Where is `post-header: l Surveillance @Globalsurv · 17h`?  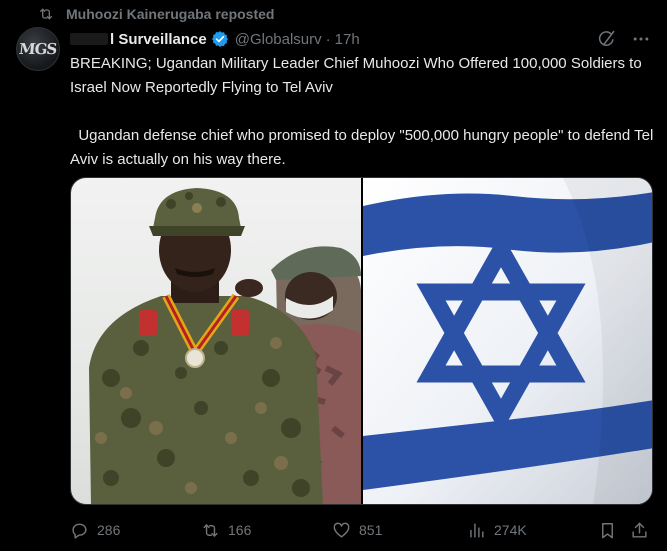 post-header: l Surveillance @Globalsurv · 17h is located at coordinates (360, 39).